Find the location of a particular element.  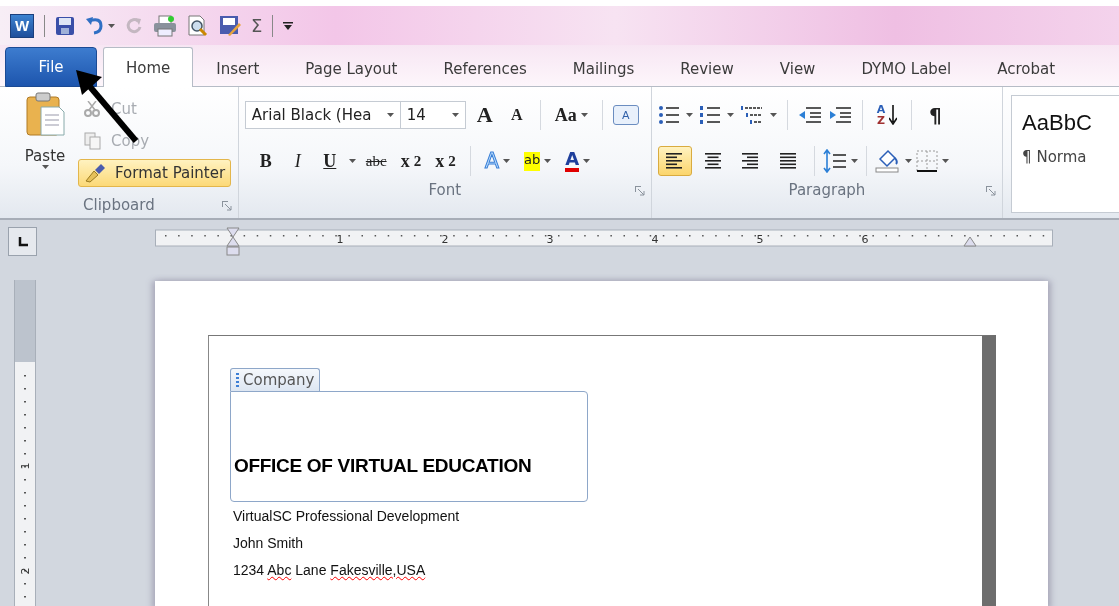

sum-icon: Σ is located at coordinates (257, 25).